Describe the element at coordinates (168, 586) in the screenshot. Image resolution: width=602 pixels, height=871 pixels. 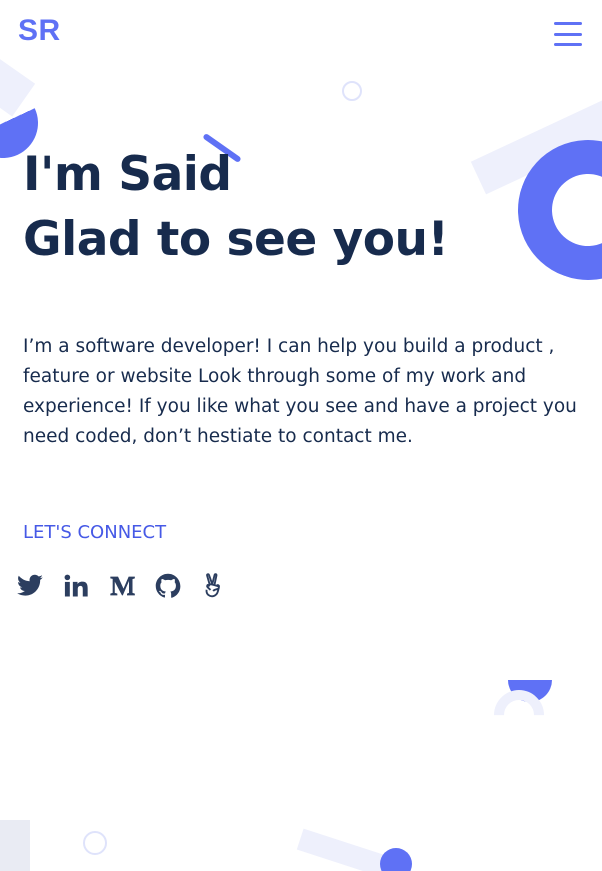
I see `github-icon` at that location.